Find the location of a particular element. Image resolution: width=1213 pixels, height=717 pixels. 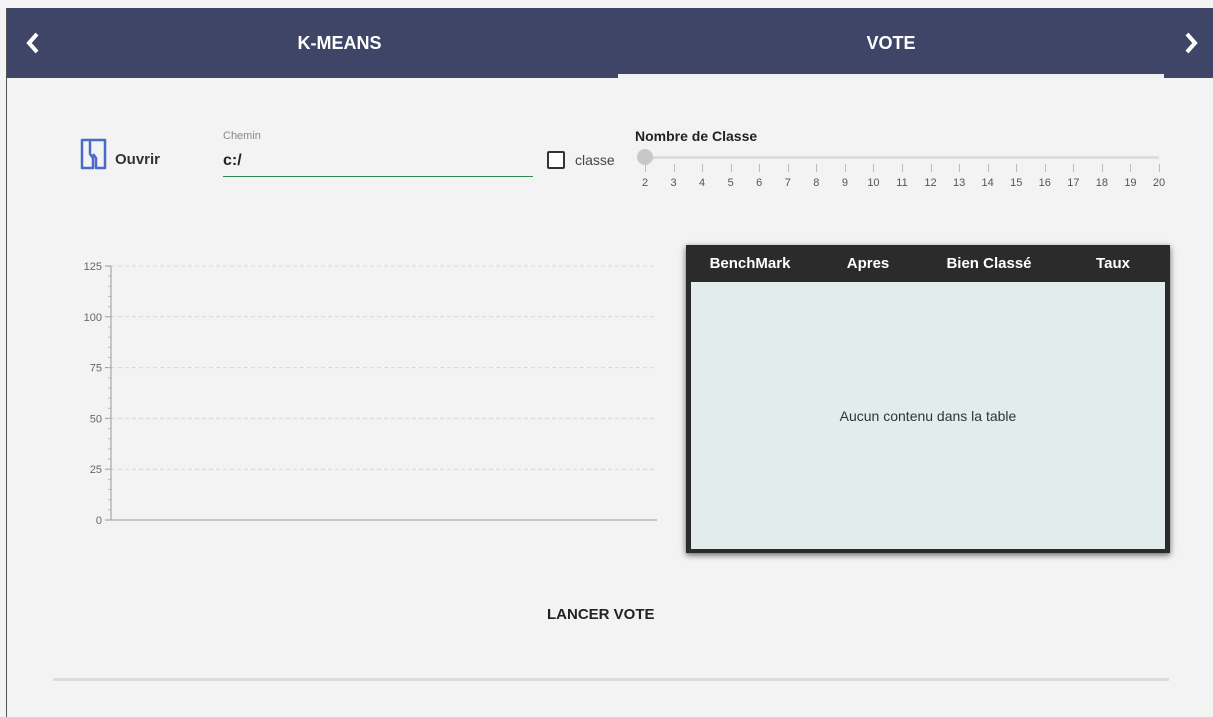

chevron-right-icon is located at coordinates (1191, 43).